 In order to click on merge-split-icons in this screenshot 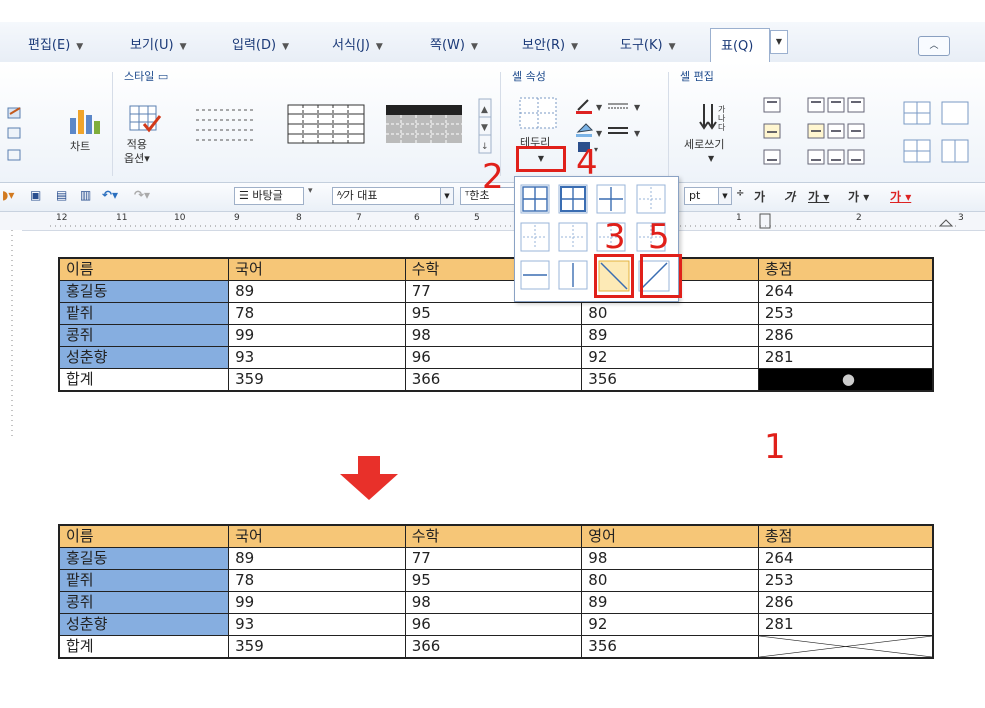, I will do `click(943, 135)`.